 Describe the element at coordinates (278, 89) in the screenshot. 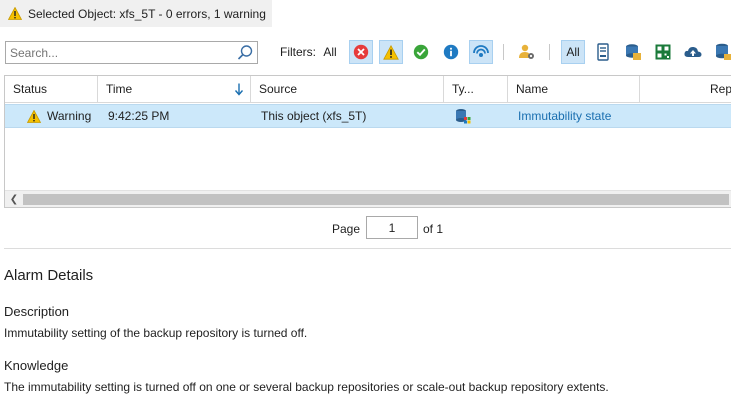

I see `column-header-source-label: Source` at that location.